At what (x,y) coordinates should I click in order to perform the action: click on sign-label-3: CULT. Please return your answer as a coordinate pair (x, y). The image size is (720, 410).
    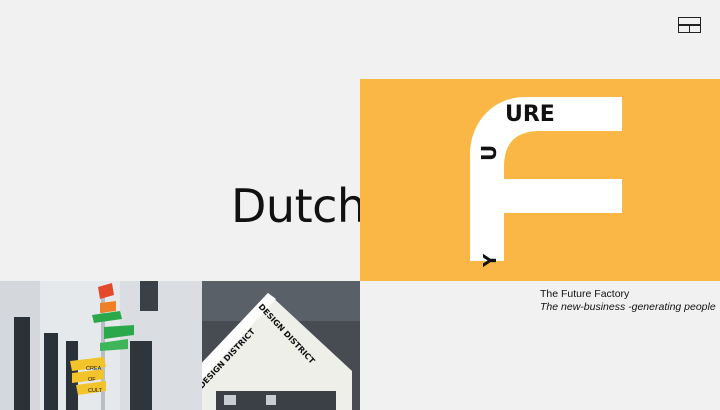
    Looking at the image, I should click on (95, 391).